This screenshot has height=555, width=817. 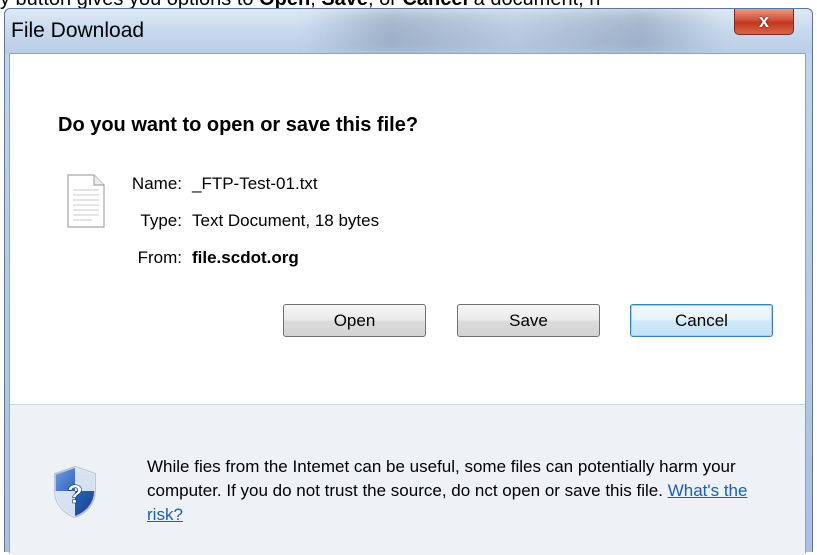 I want to click on title-bar: File Download x, so click(x=408, y=31).